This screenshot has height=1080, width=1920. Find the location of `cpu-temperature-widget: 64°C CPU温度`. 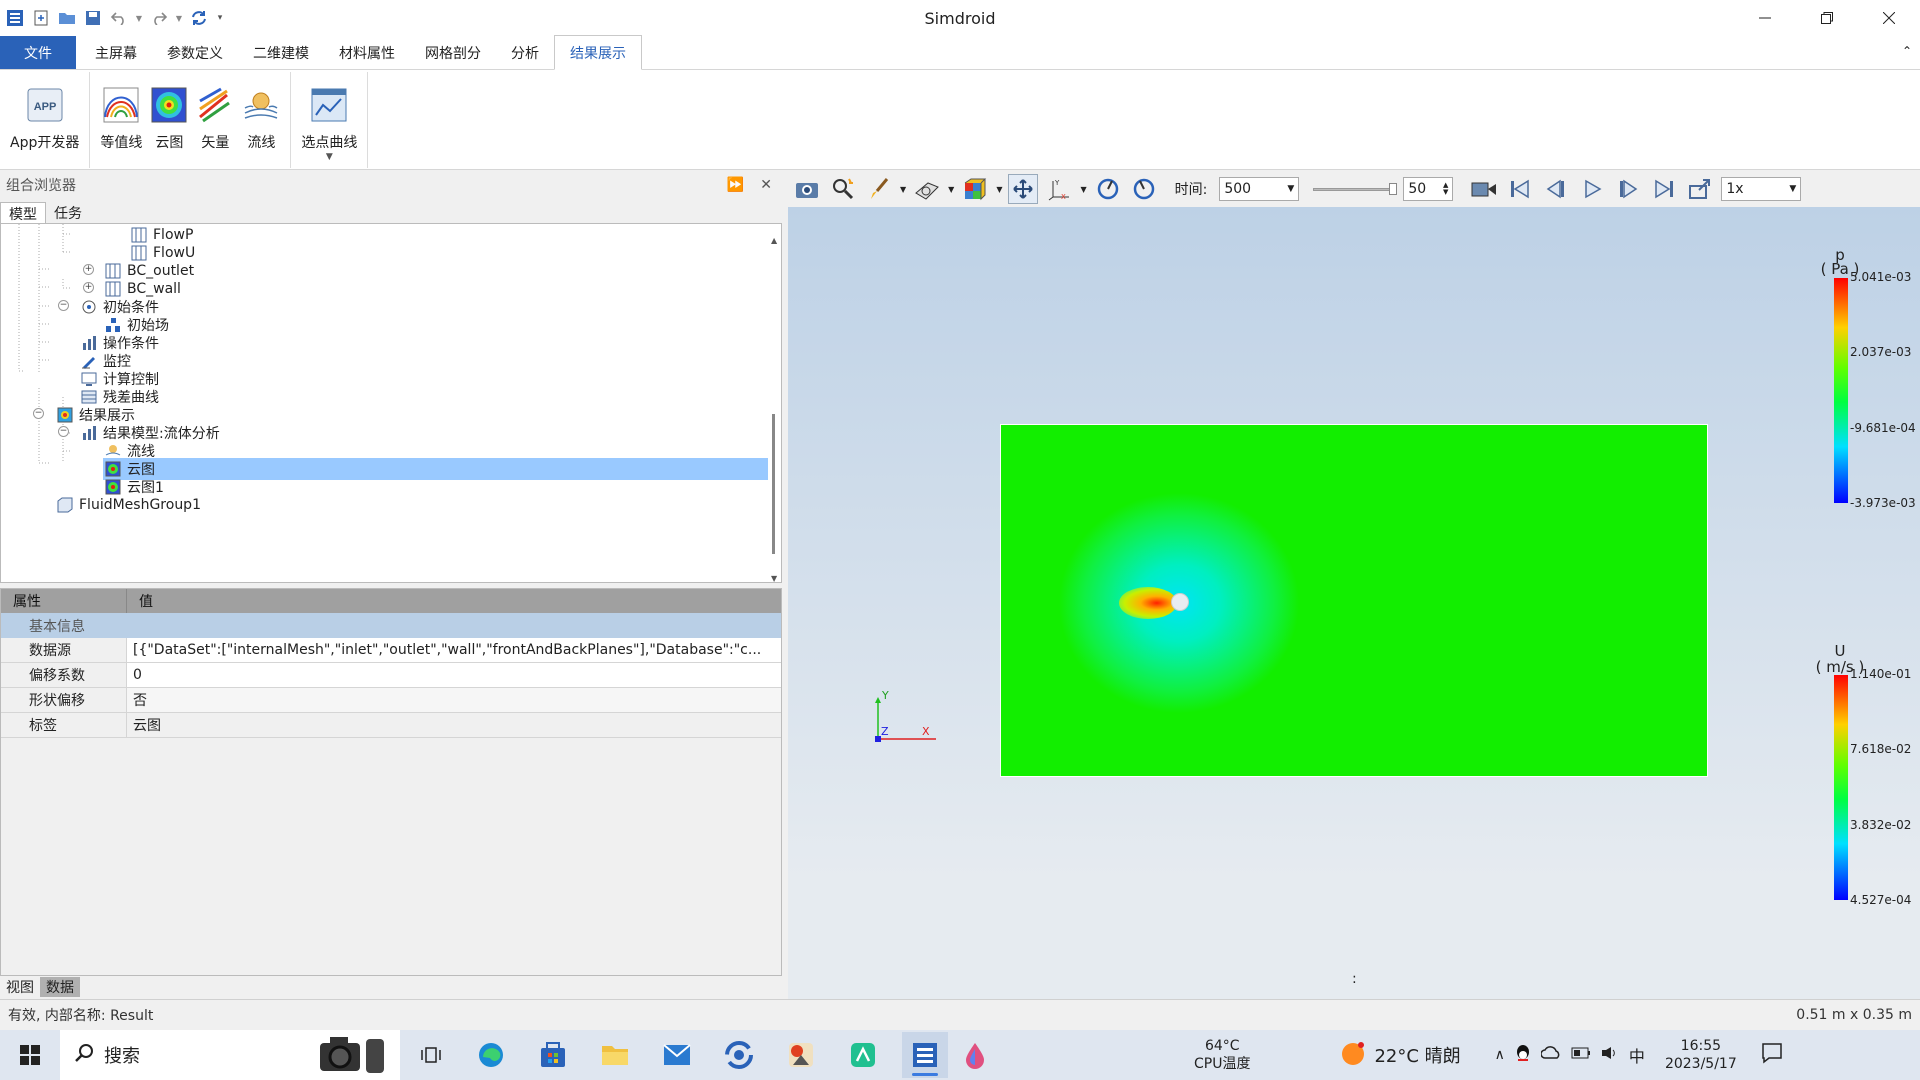

cpu-temperature-widget: 64°C CPU温度 is located at coordinates (1222, 1055).